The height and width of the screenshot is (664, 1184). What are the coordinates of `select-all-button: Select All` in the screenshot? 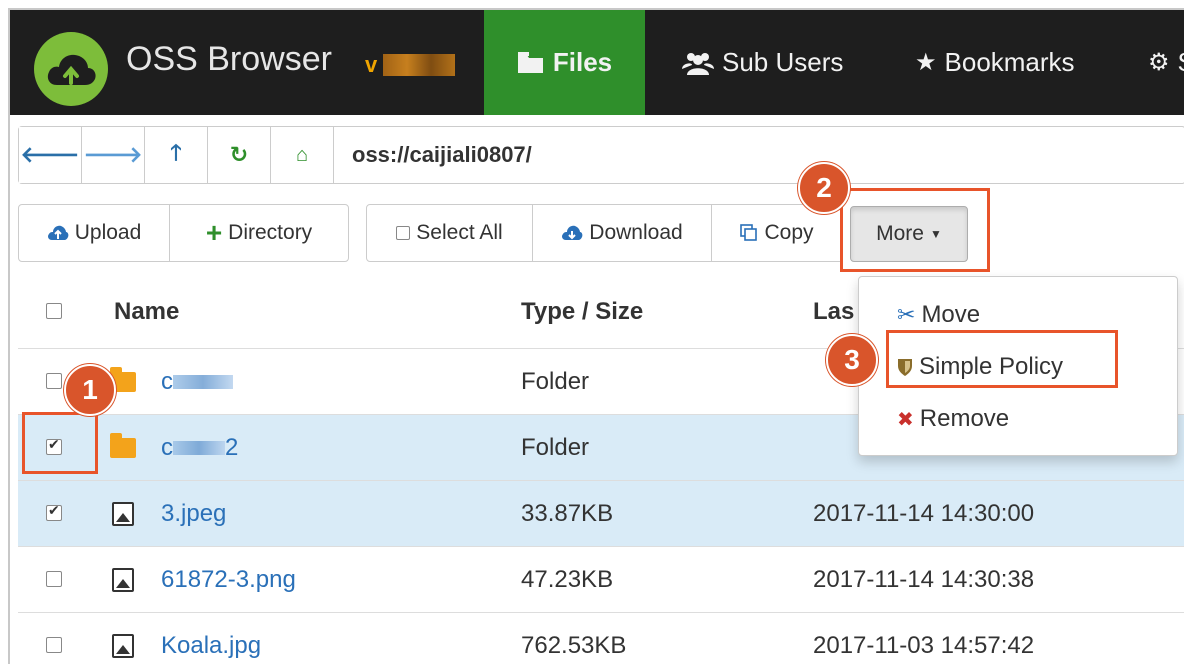 It's located at (449, 233).